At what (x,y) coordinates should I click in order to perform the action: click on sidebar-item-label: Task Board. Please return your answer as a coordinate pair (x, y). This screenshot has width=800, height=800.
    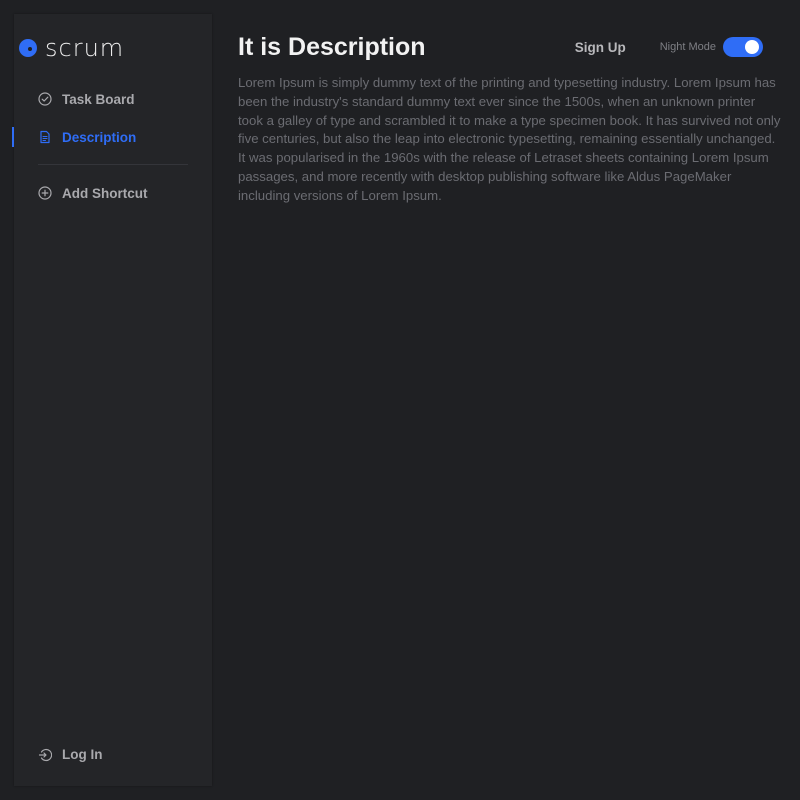
    Looking at the image, I should click on (98, 99).